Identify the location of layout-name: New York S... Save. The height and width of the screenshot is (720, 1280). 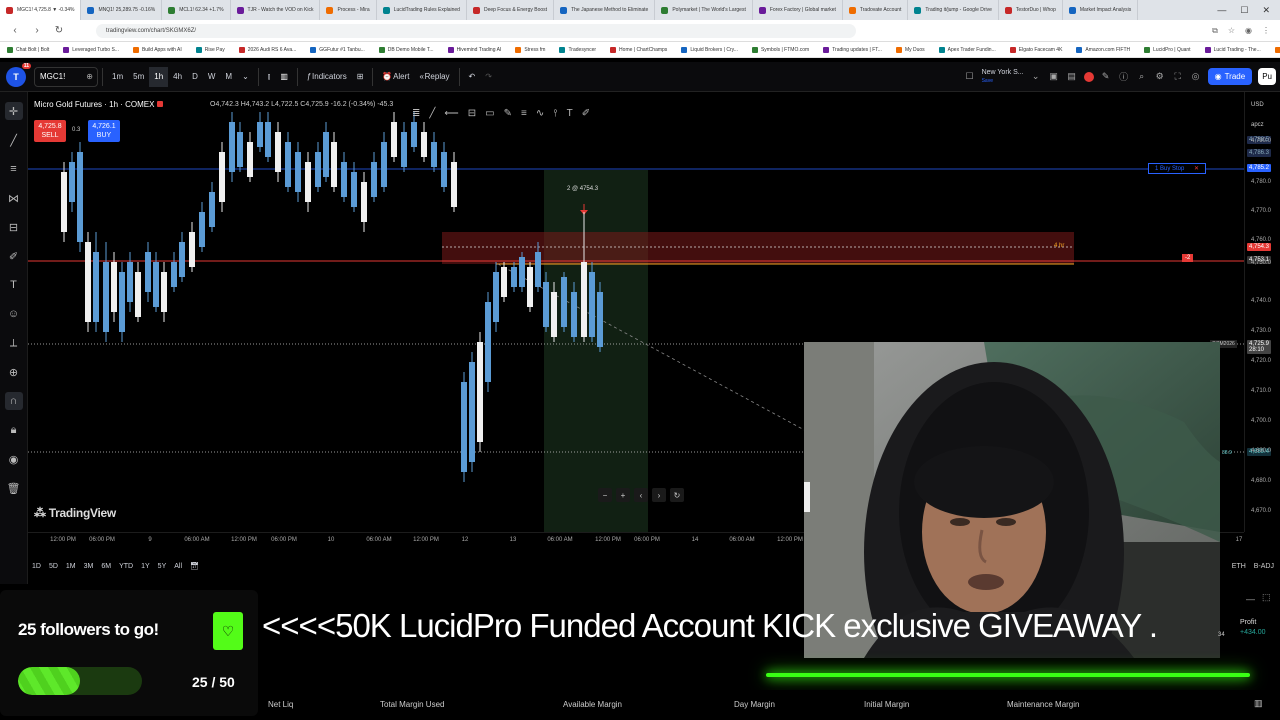
(1003, 77).